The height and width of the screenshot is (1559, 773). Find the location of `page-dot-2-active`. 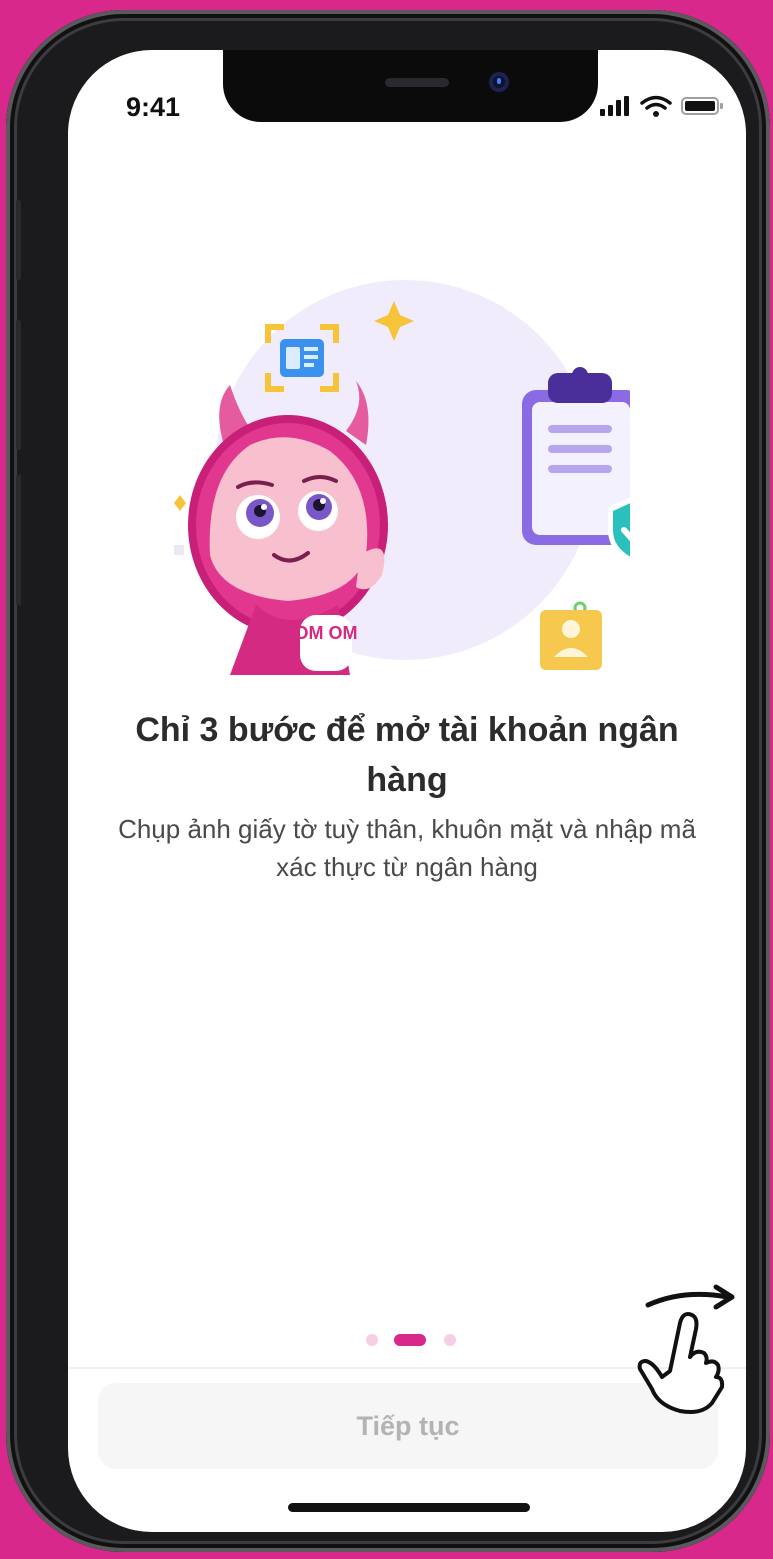

page-dot-2-active is located at coordinates (410, 1340).